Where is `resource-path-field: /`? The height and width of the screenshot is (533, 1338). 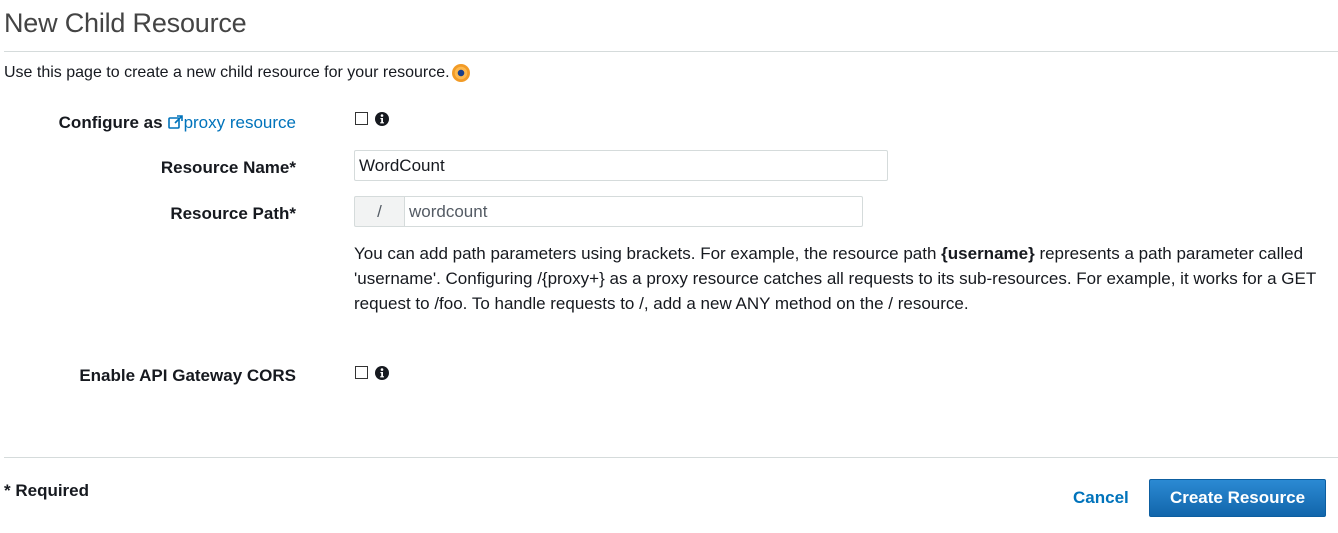
resource-path-field: / is located at coordinates (608, 211).